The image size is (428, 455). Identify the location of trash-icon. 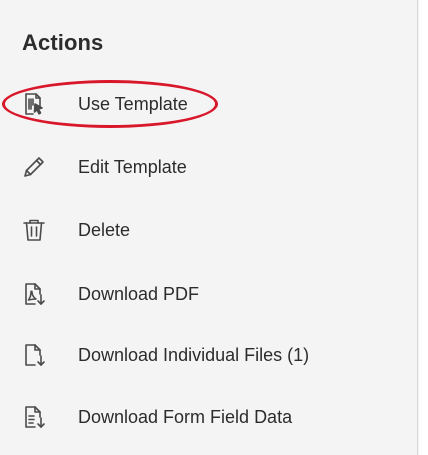
(34, 230).